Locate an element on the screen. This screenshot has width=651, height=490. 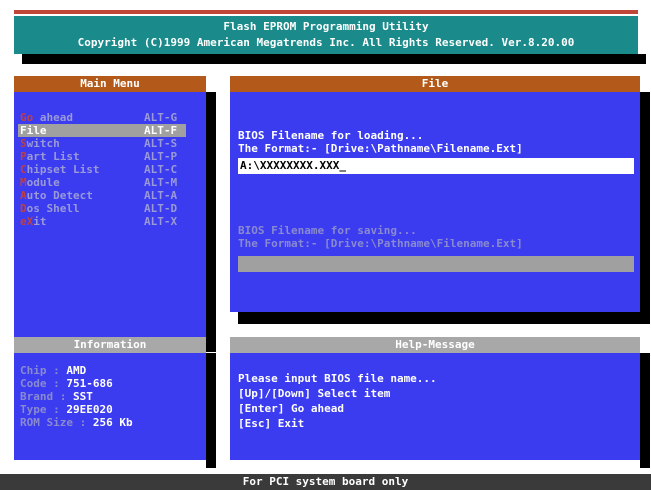
info-value: 256 Kb is located at coordinates (112, 422).